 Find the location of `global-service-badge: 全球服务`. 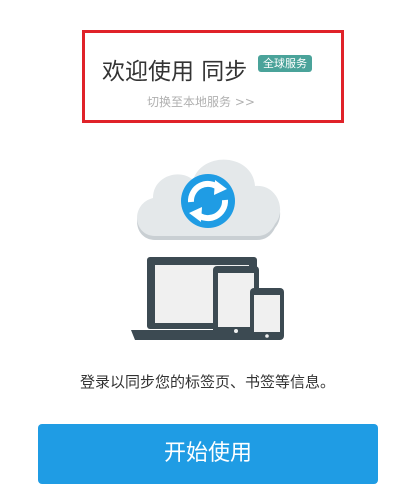

global-service-badge: 全球服务 is located at coordinates (285, 63).